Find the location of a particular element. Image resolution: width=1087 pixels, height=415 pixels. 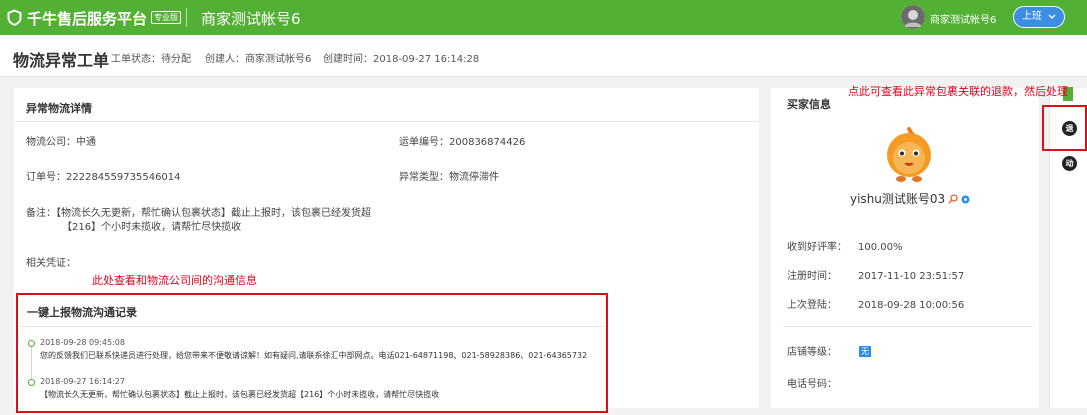

activity-icon: 动 is located at coordinates (1069, 163).